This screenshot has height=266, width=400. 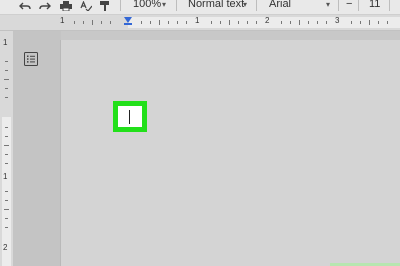 I want to click on left-indent-marker, so click(x=128, y=24).